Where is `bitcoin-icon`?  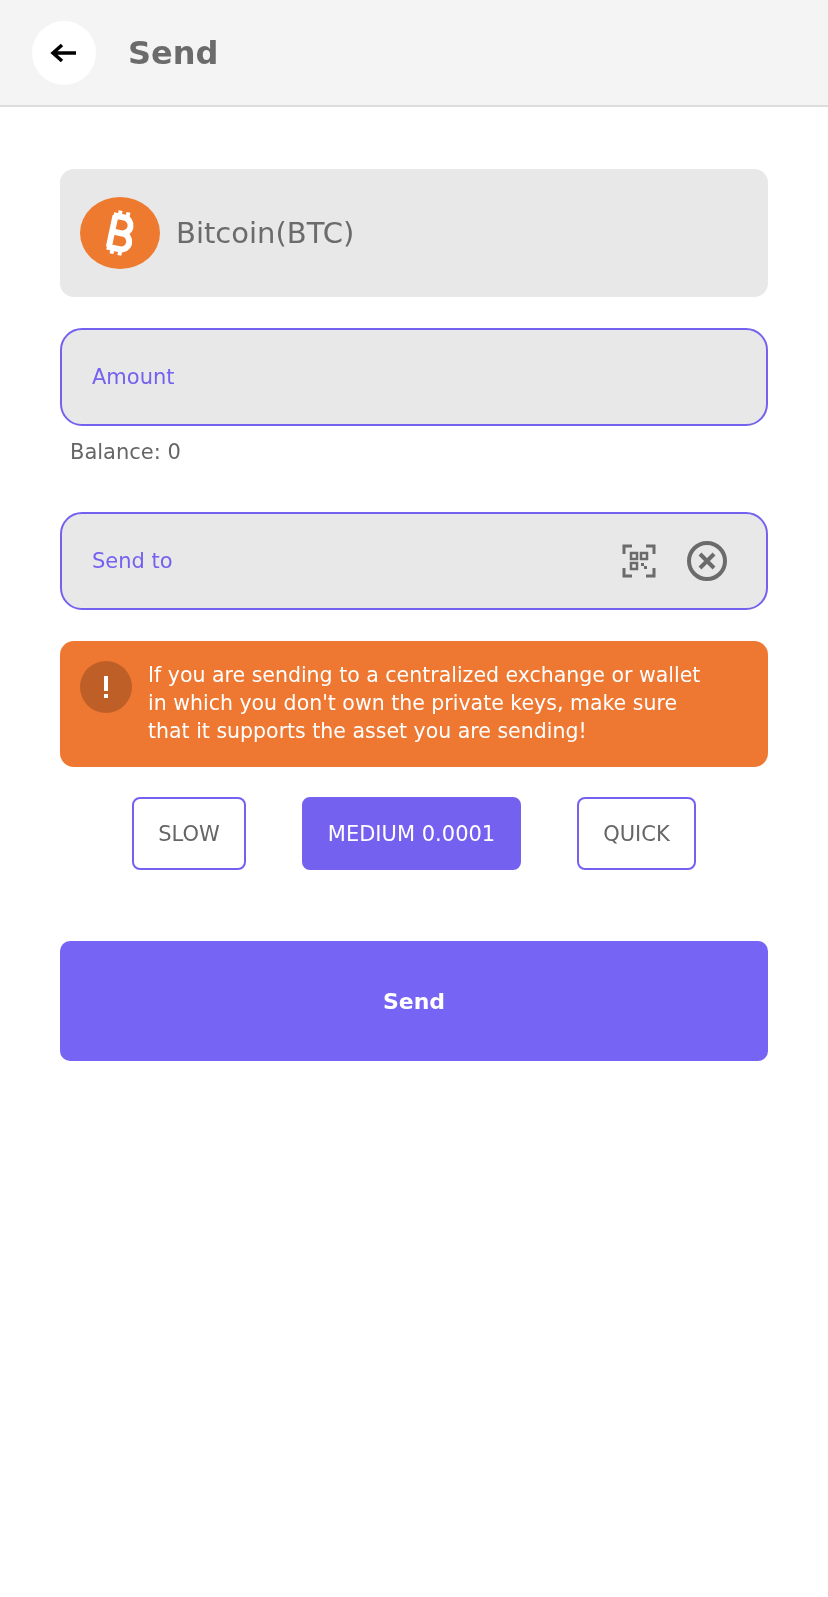 bitcoin-icon is located at coordinates (120, 233).